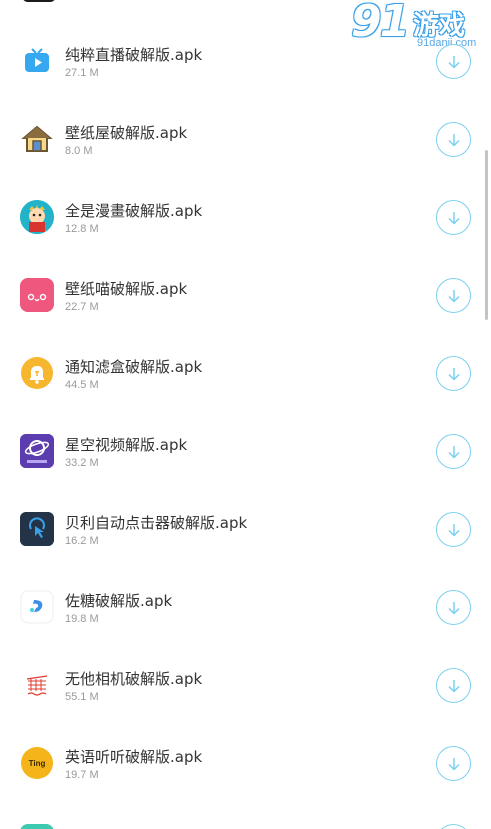 This screenshot has height=829, width=491. What do you see at coordinates (37, 685) in the screenshot?
I see `camera-grid-icon` at bounding box center [37, 685].